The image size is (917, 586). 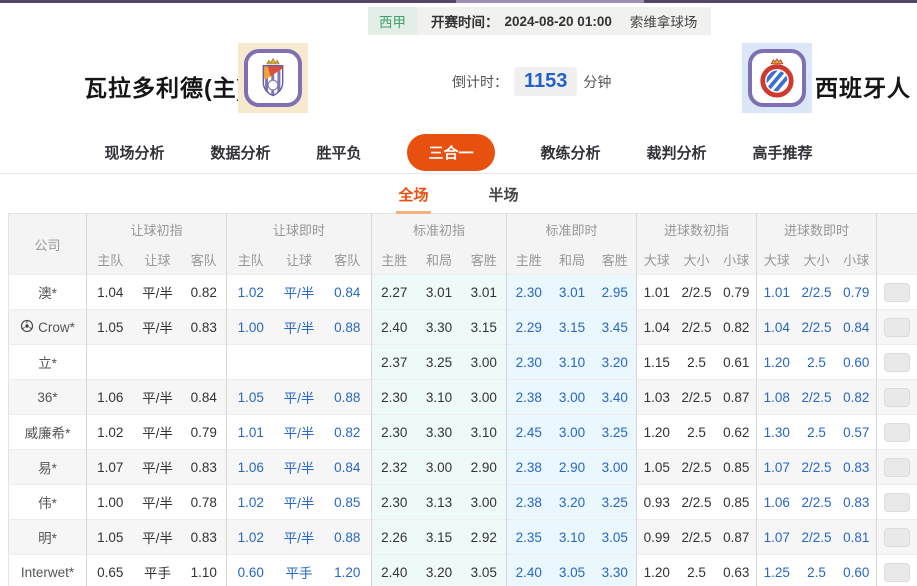 What do you see at coordinates (863, 86) in the screenshot?
I see `away-team-name: 西班牙人` at bounding box center [863, 86].